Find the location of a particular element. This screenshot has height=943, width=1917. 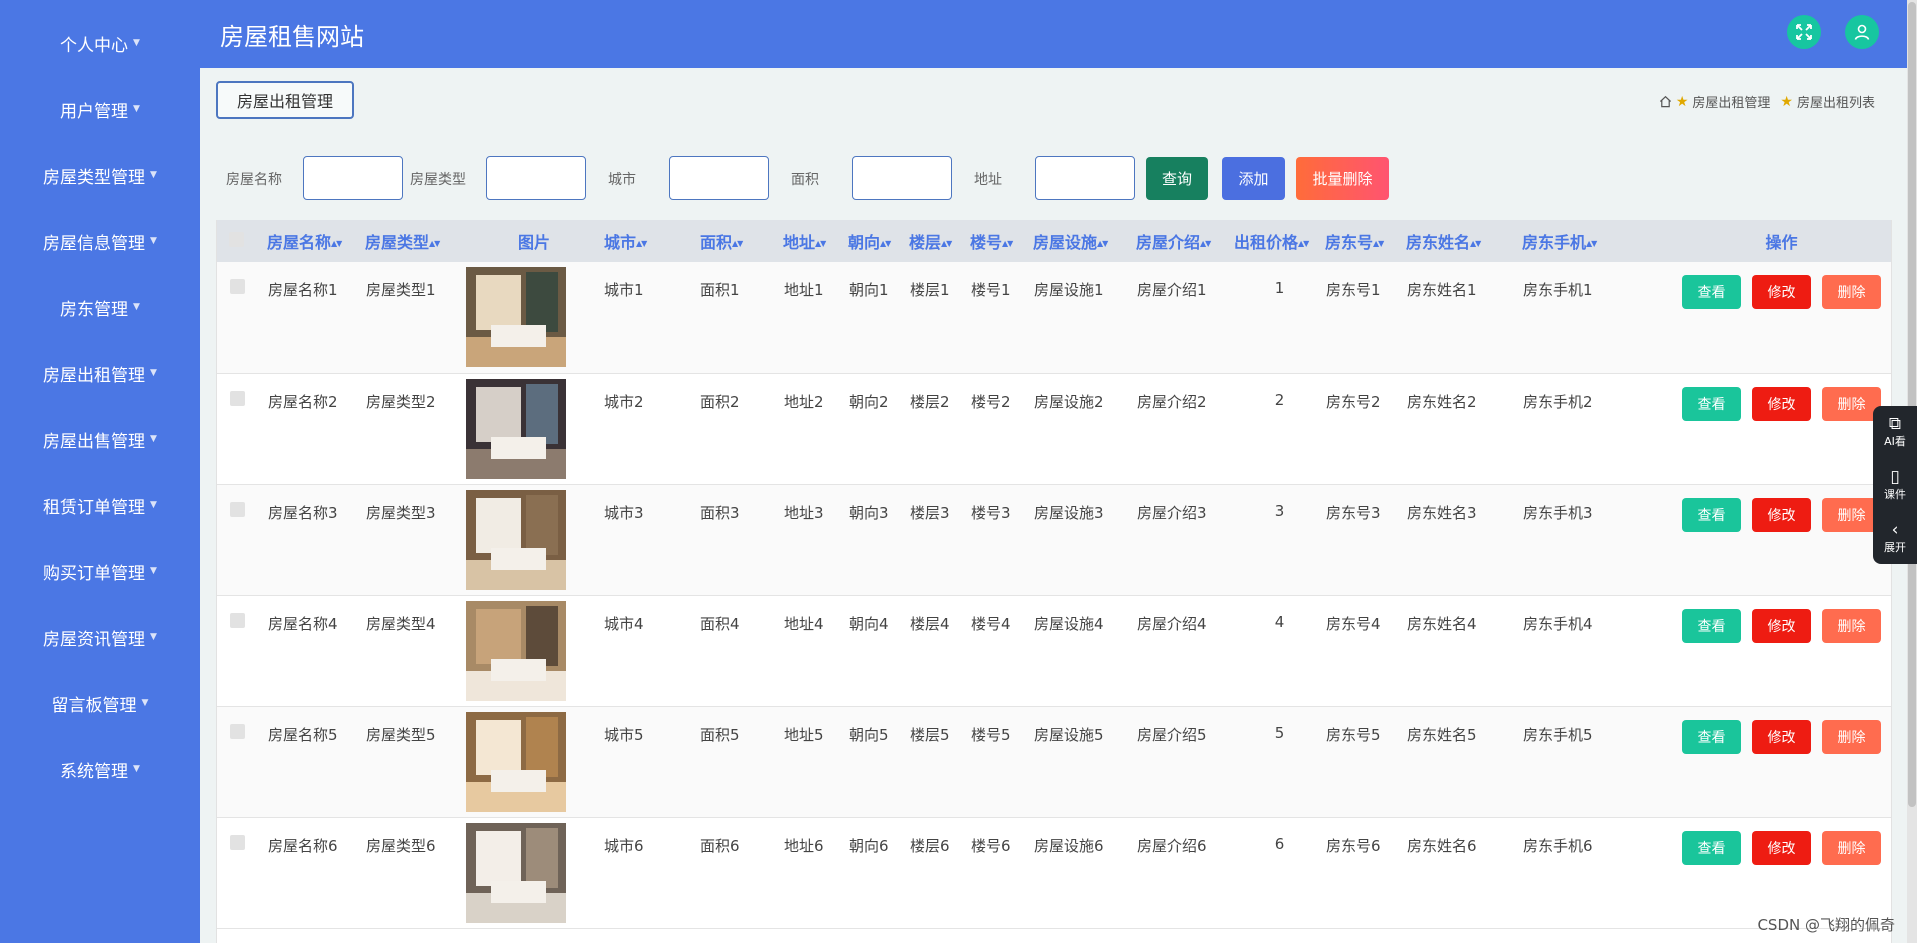

expand-label: 展开 is located at coordinates (1895, 547).